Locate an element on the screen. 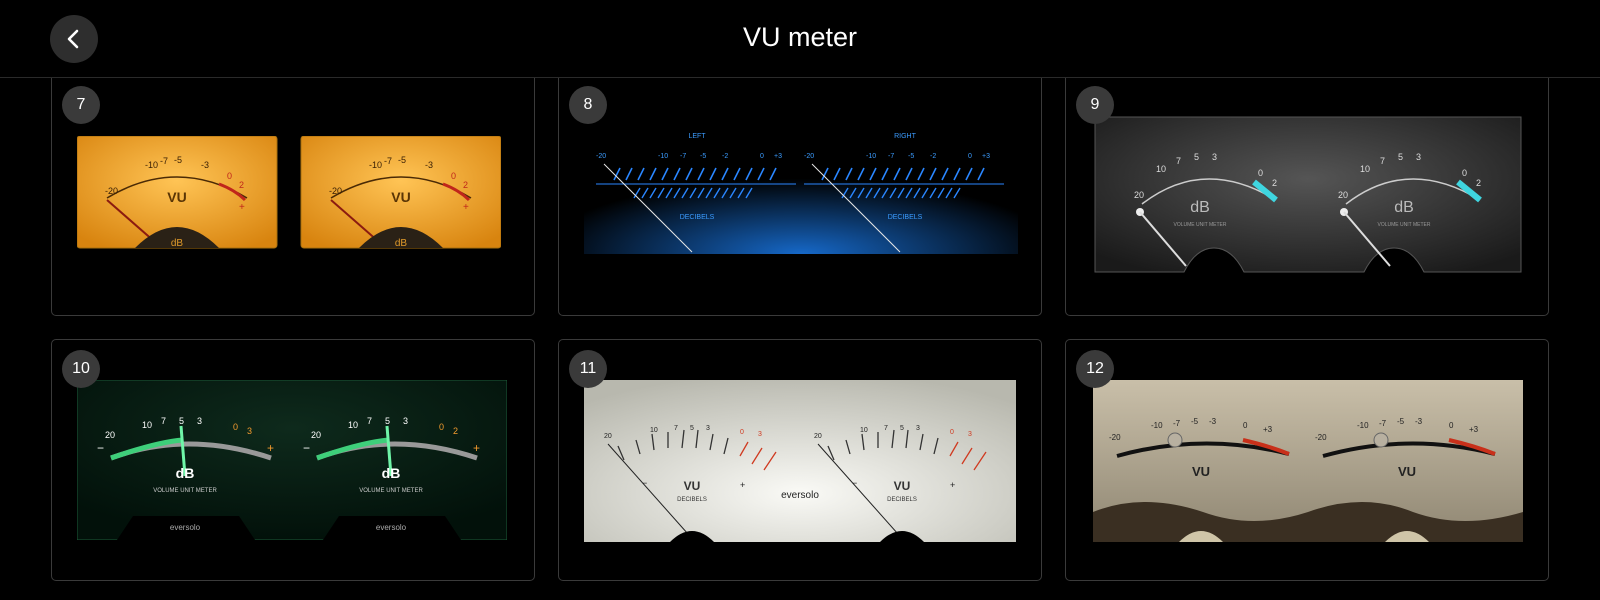  card-number-badge: 8 is located at coordinates (588, 105).